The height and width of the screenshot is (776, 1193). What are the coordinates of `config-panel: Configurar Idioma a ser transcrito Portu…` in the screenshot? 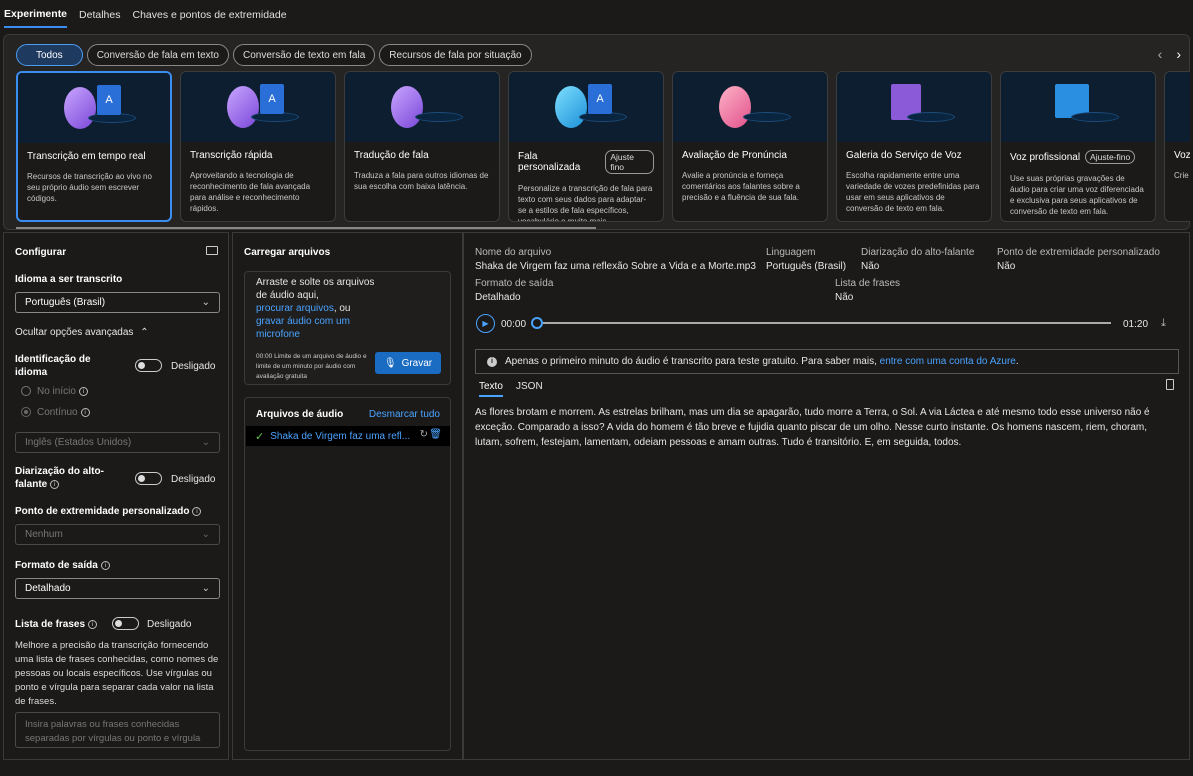 It's located at (116, 496).